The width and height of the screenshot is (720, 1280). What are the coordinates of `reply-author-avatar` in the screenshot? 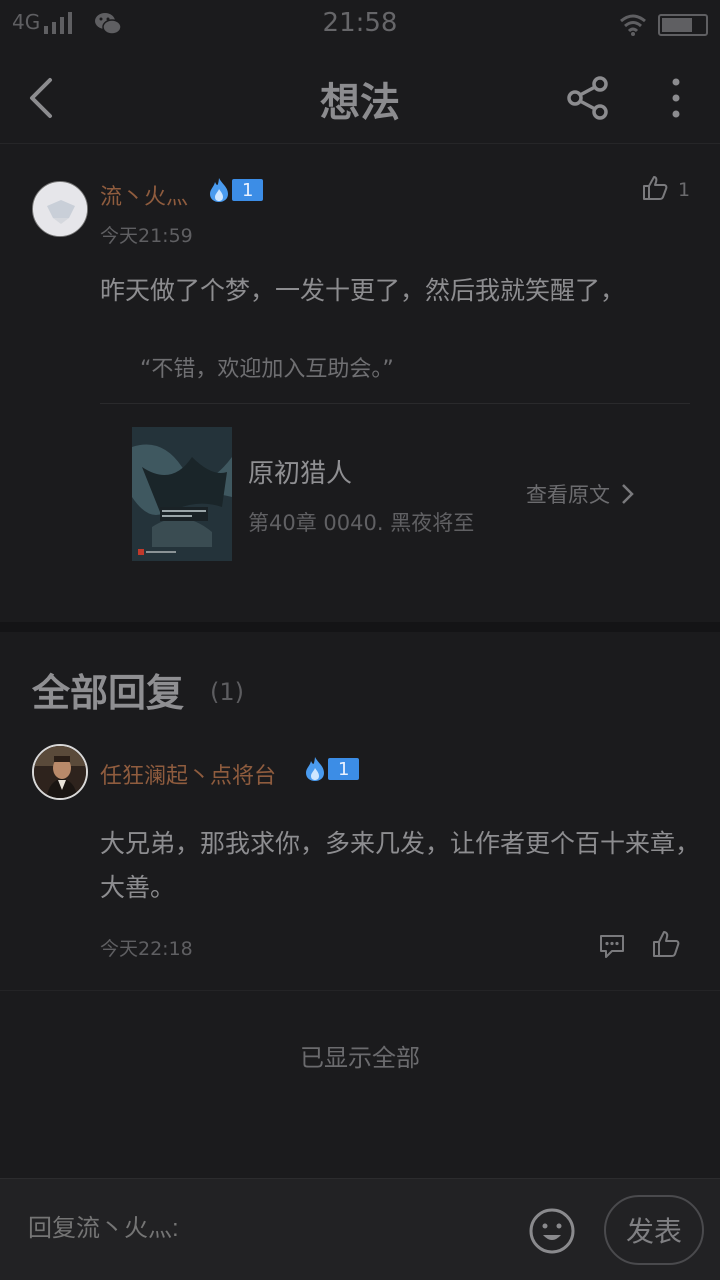 It's located at (60, 772).